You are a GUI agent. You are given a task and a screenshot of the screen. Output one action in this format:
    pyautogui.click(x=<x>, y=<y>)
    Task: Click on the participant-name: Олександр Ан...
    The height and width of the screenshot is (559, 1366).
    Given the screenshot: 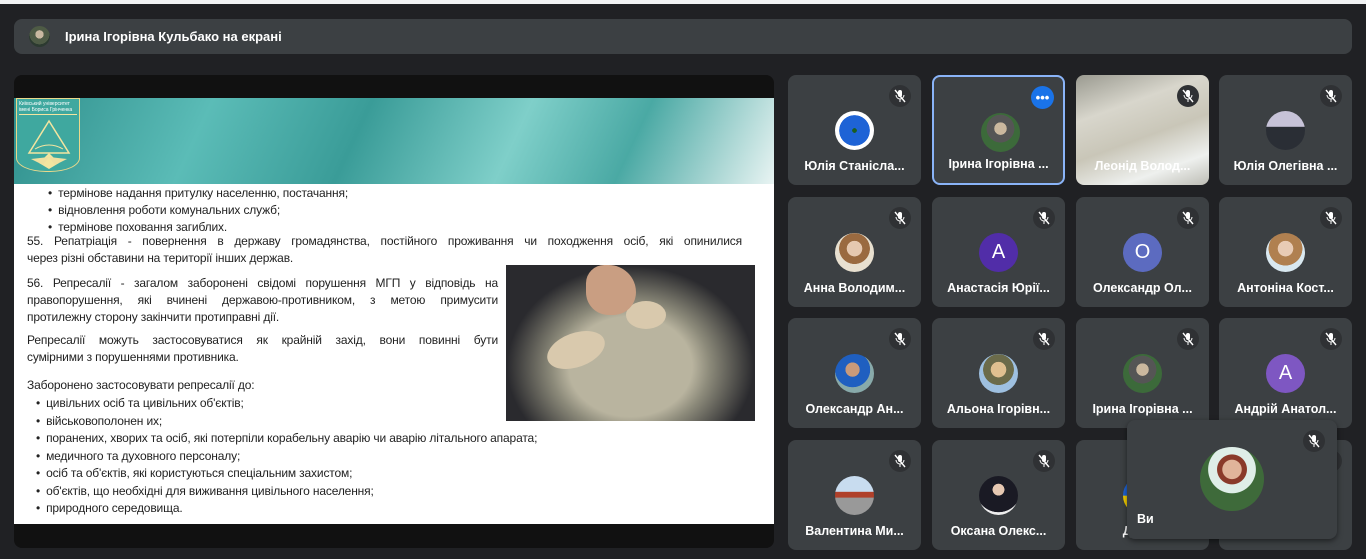 What is the action you would take?
    pyautogui.click(x=854, y=409)
    